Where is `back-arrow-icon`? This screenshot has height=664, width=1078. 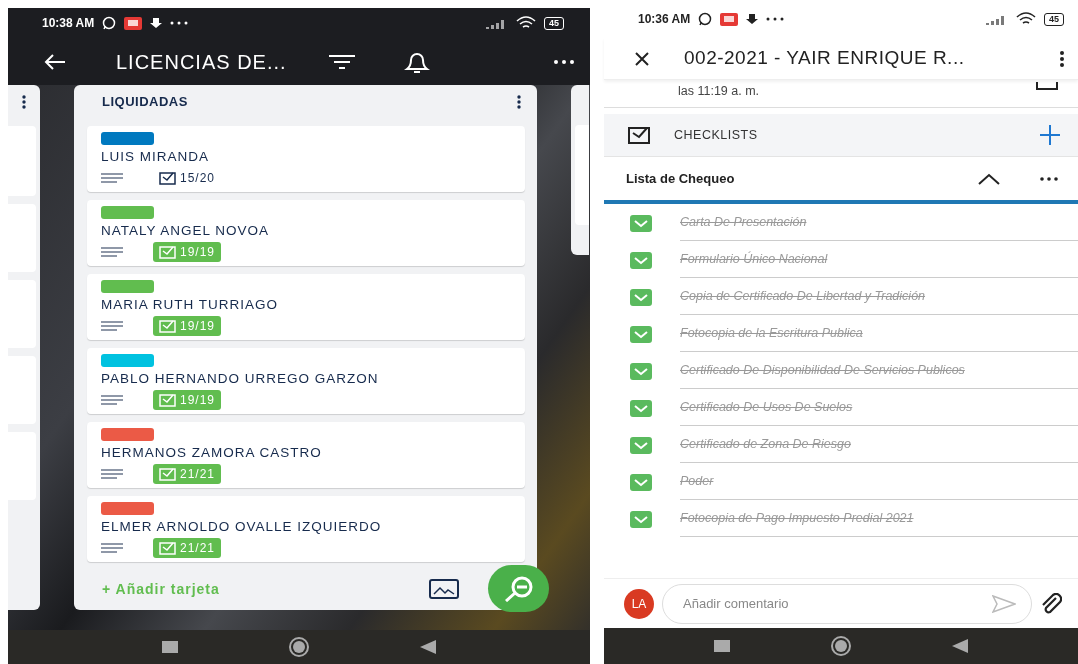 back-arrow-icon is located at coordinates (55, 61).